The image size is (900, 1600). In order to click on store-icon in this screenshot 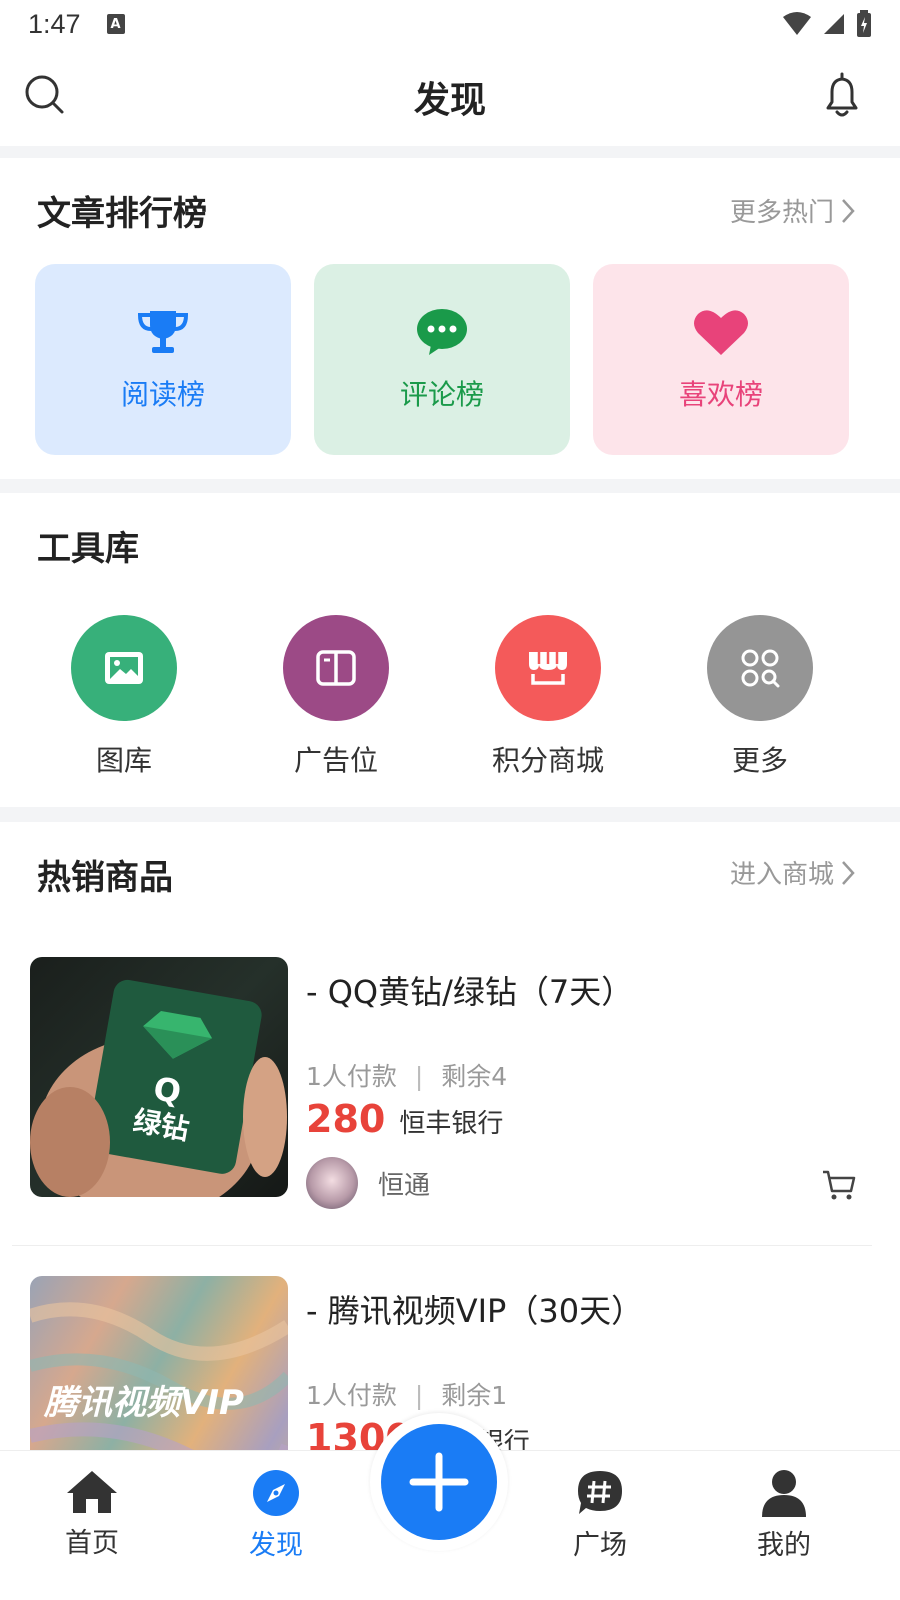, I will do `click(548, 668)`.